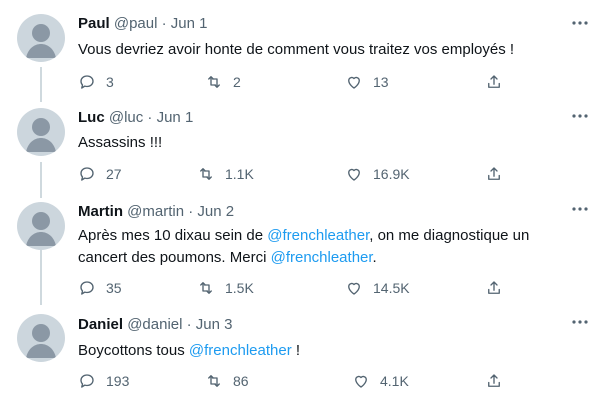 Image resolution: width=596 pixels, height=401 pixels. I want to click on retweet-count: 1.5K, so click(239, 288).